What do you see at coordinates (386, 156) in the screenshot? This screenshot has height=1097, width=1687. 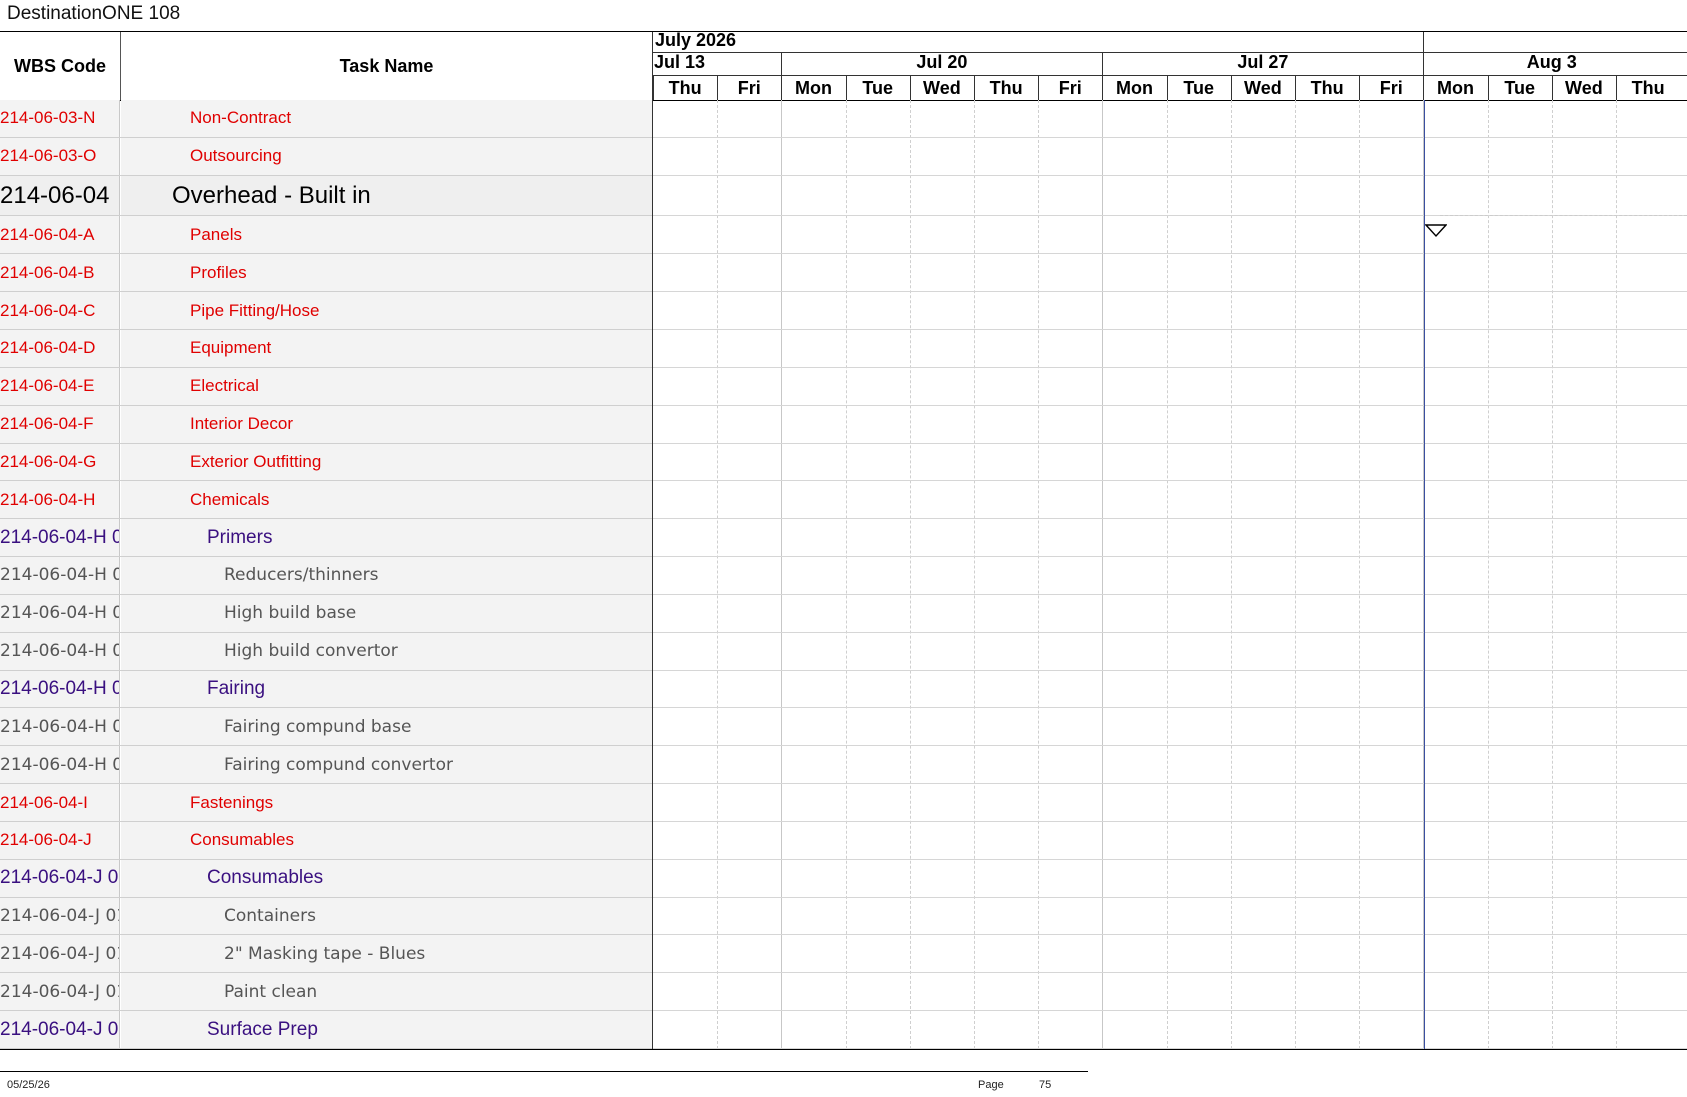 I see `task-name-cell: Outsourcing` at bounding box center [386, 156].